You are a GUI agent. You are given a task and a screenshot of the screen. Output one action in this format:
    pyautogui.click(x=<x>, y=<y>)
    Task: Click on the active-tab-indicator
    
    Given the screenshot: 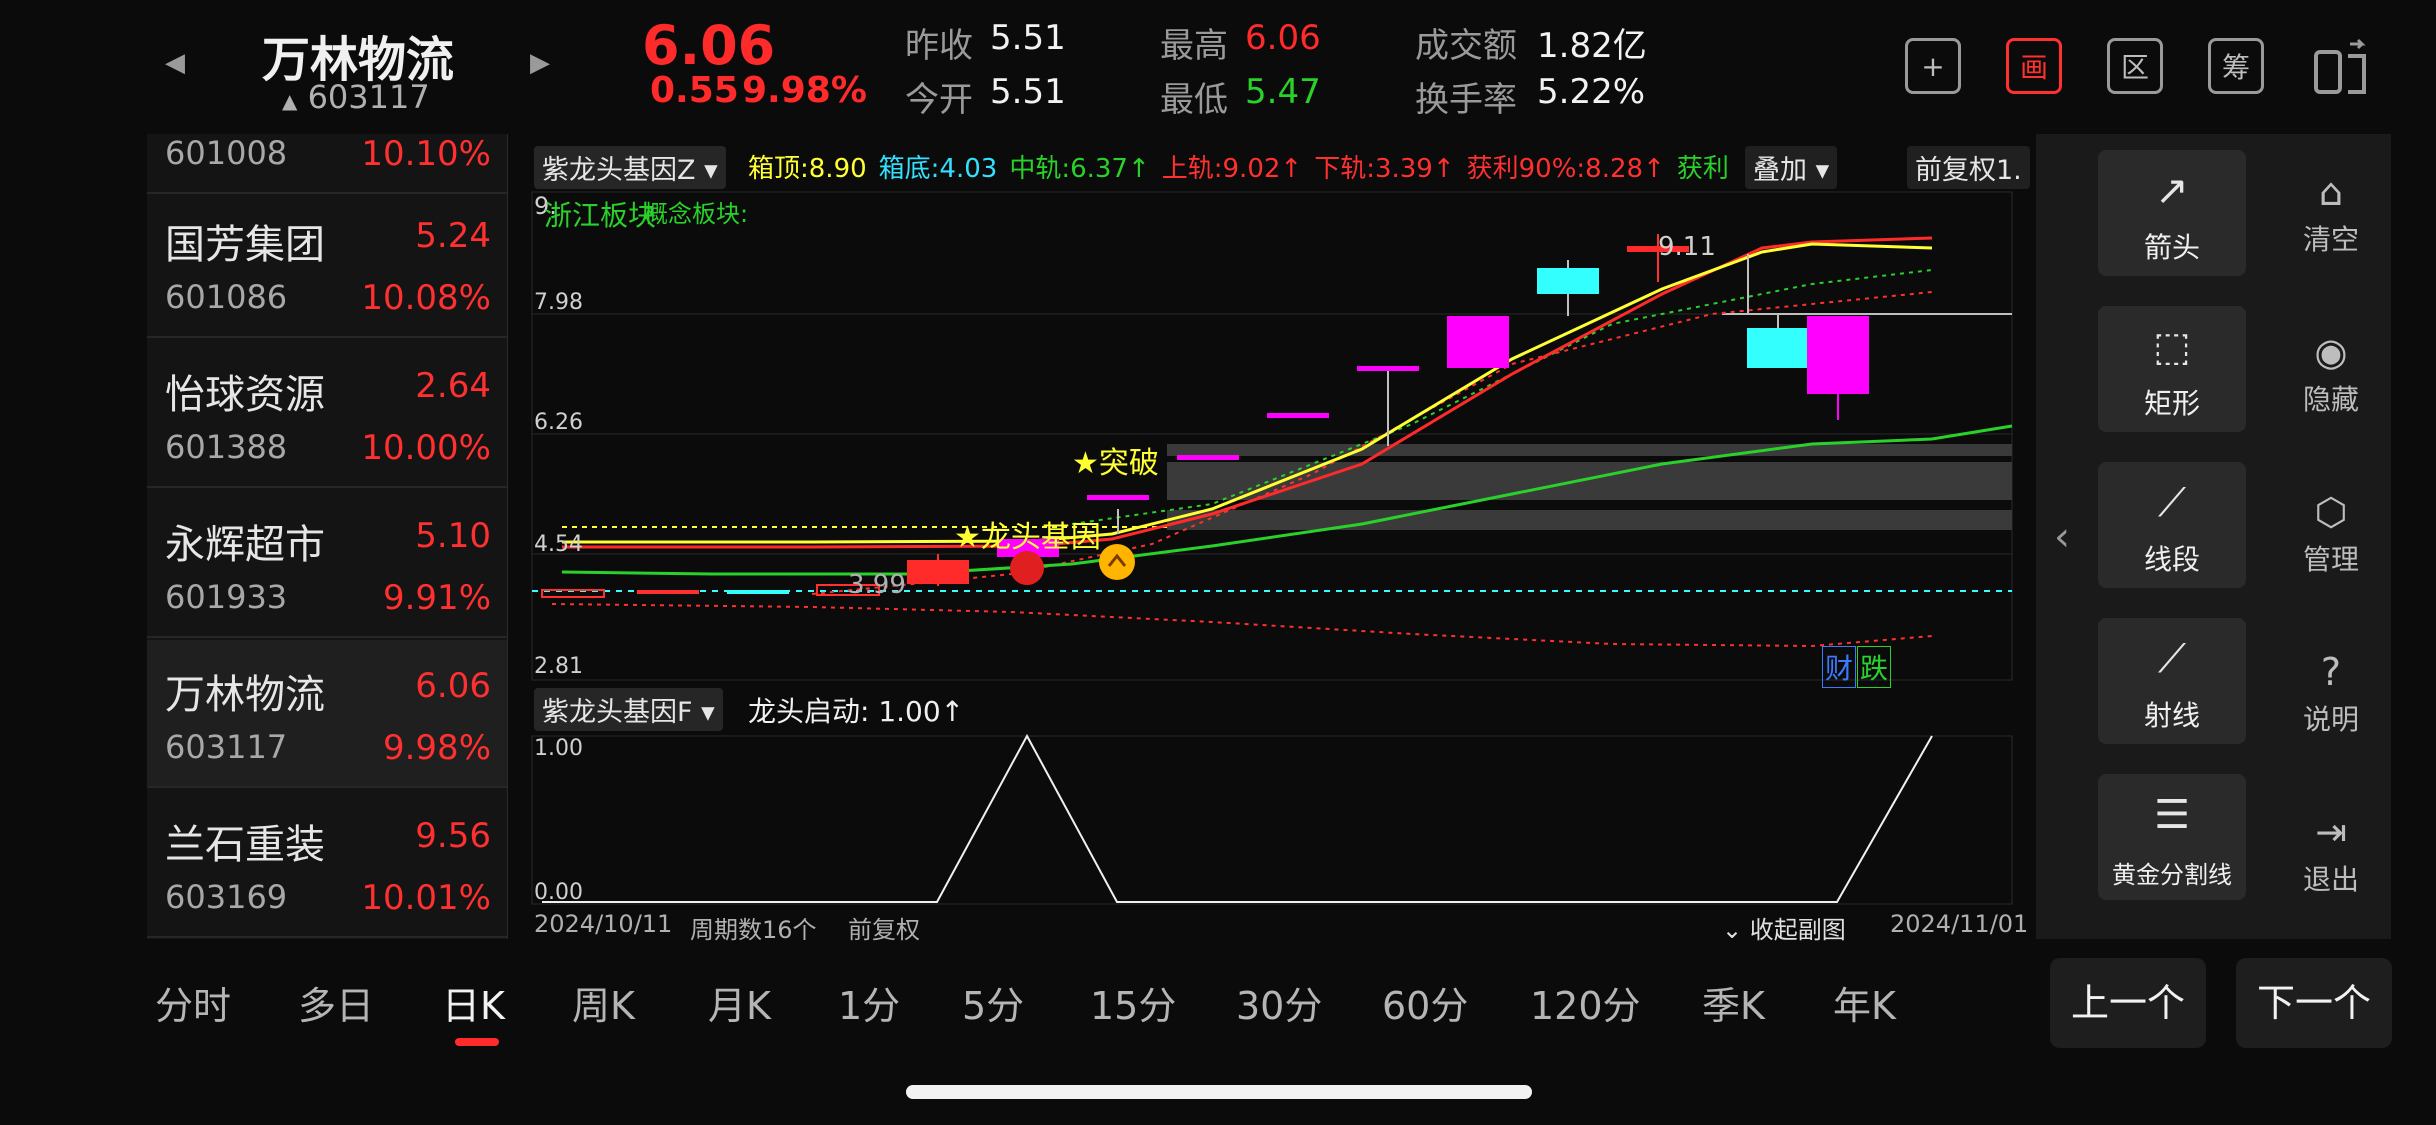 What is the action you would take?
    pyautogui.click(x=477, y=1042)
    